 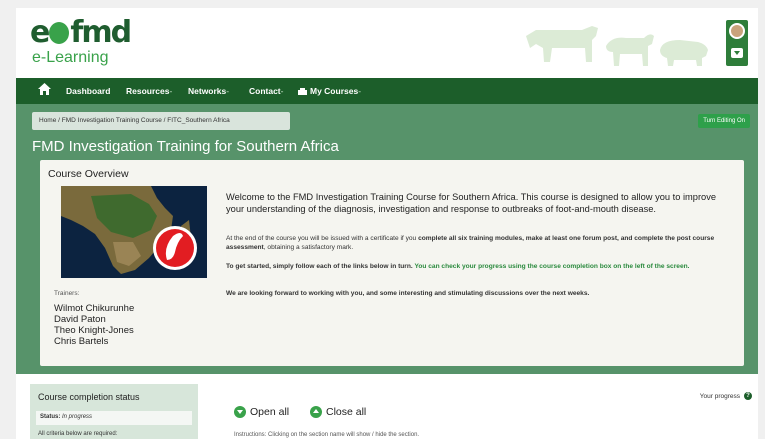 What do you see at coordinates (748, 396) in the screenshot?
I see `help-icon: ?` at bounding box center [748, 396].